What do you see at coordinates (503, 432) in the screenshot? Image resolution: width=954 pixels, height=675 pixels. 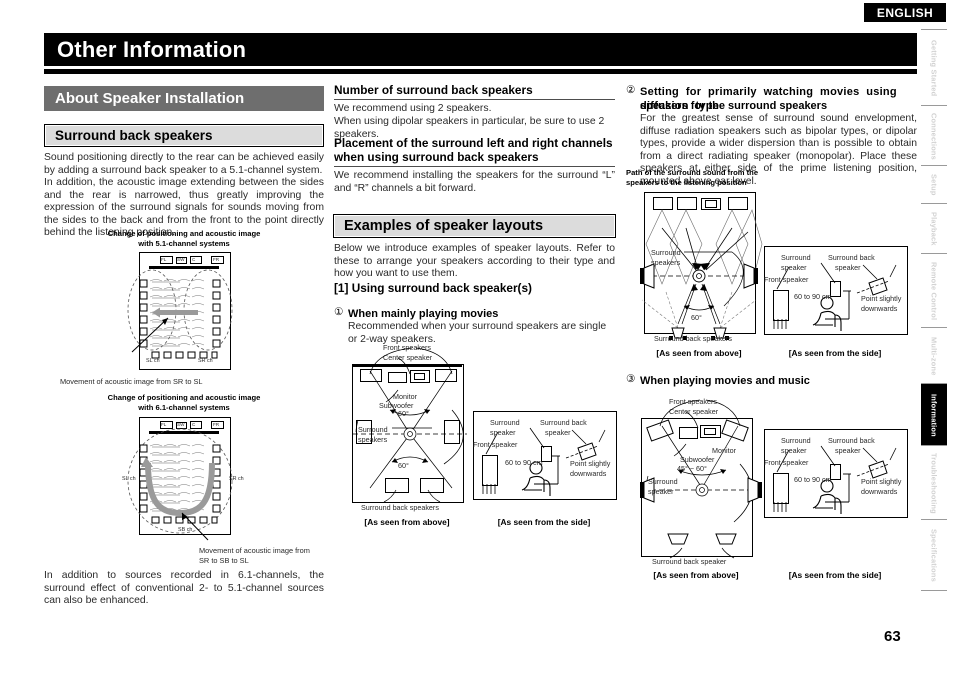 I see `fig-m1s-label-surround-2: speaker` at bounding box center [503, 432].